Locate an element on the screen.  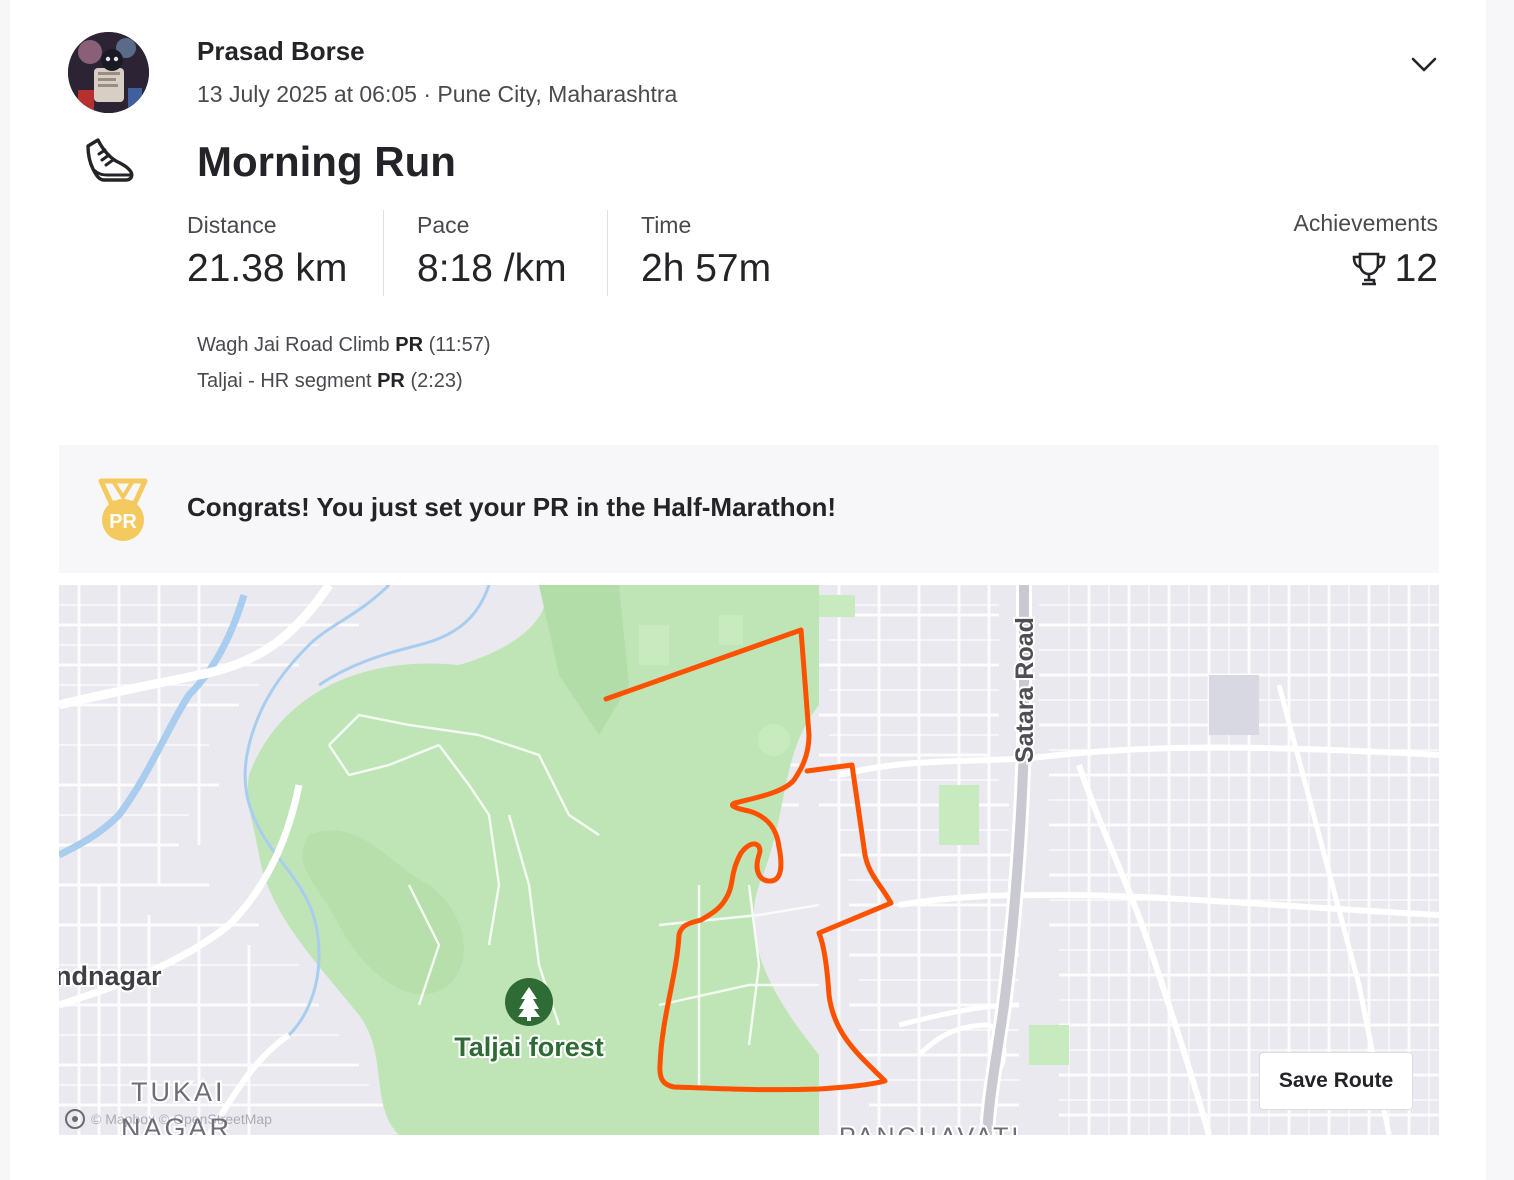
segment-name: Wagh Jai Road Climb is located at coordinates (293, 345).